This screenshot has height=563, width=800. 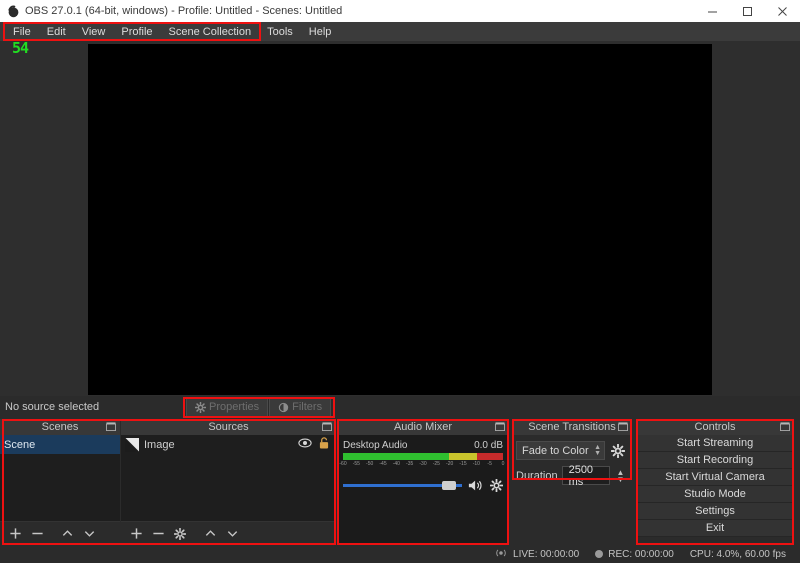 I want to click on menu-item-help: Help, so click(x=320, y=32).